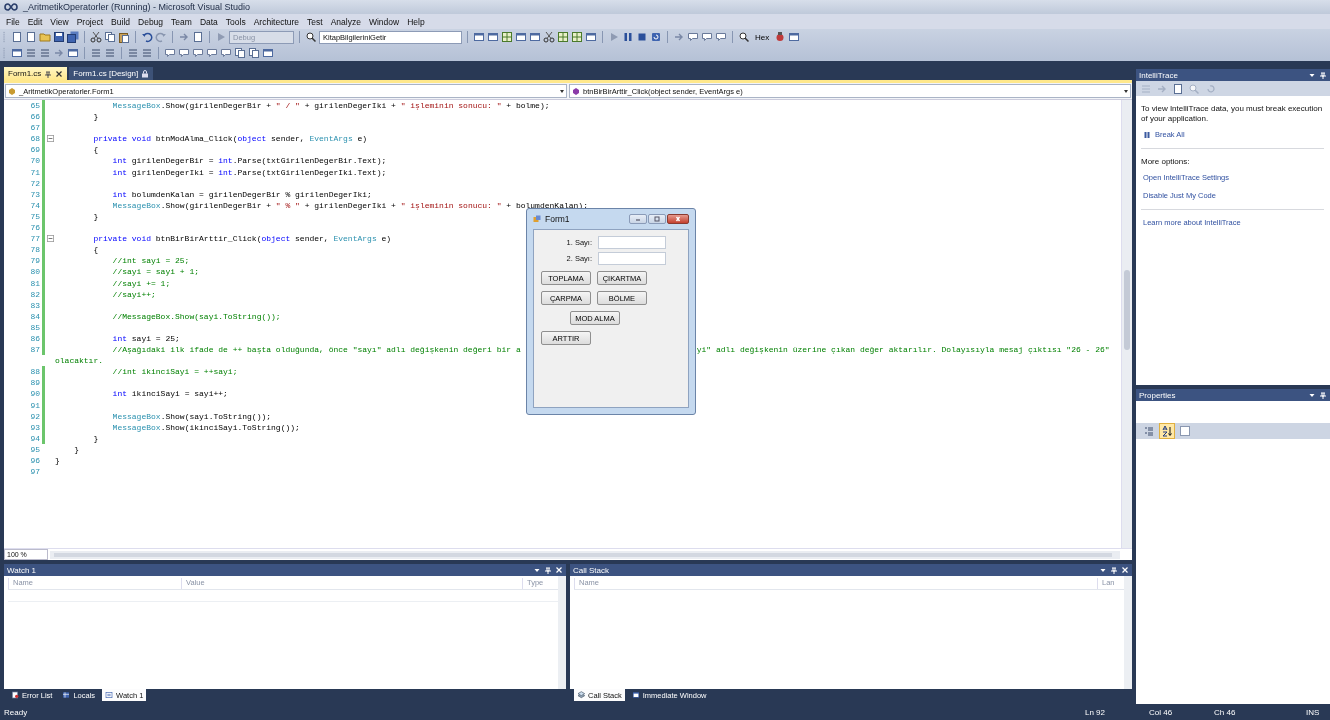 The height and width of the screenshot is (720, 1330). What do you see at coordinates (384, 21) in the screenshot?
I see `menu-item: Window` at bounding box center [384, 21].